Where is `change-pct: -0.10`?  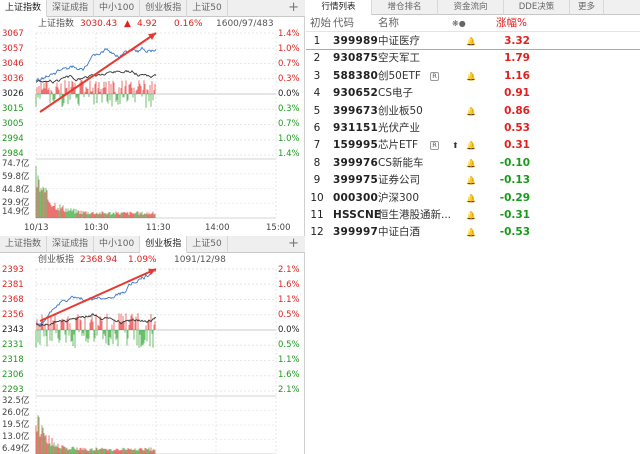 change-pct: -0.10 is located at coordinates (514, 162).